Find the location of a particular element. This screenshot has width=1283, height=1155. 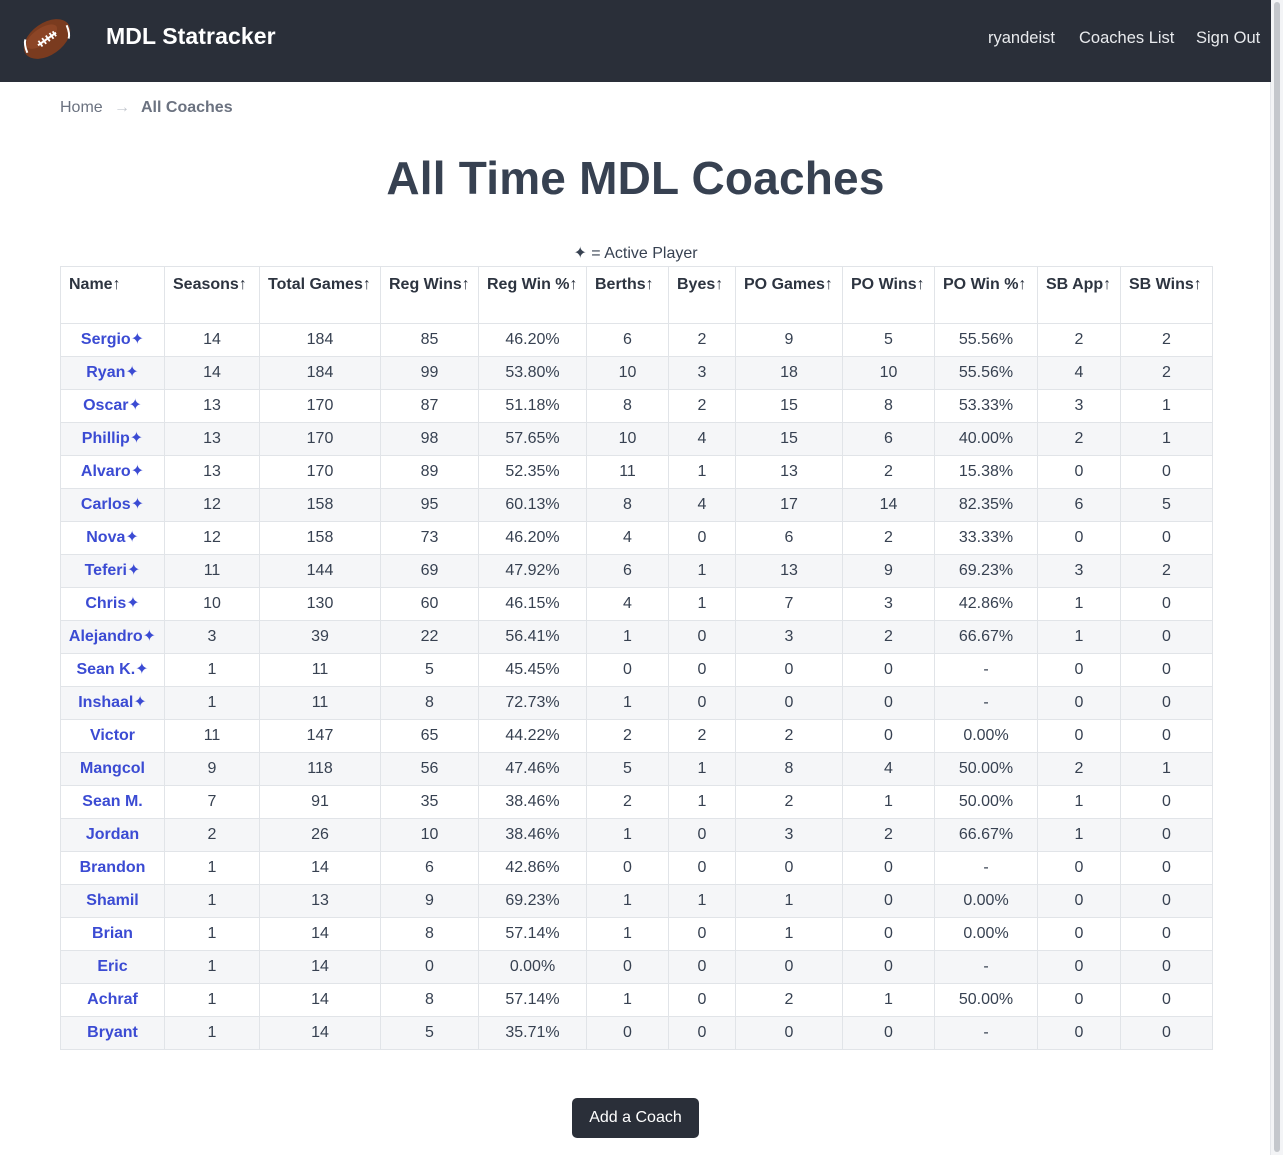

cell-po-games: 0 is located at coordinates (789, 670).